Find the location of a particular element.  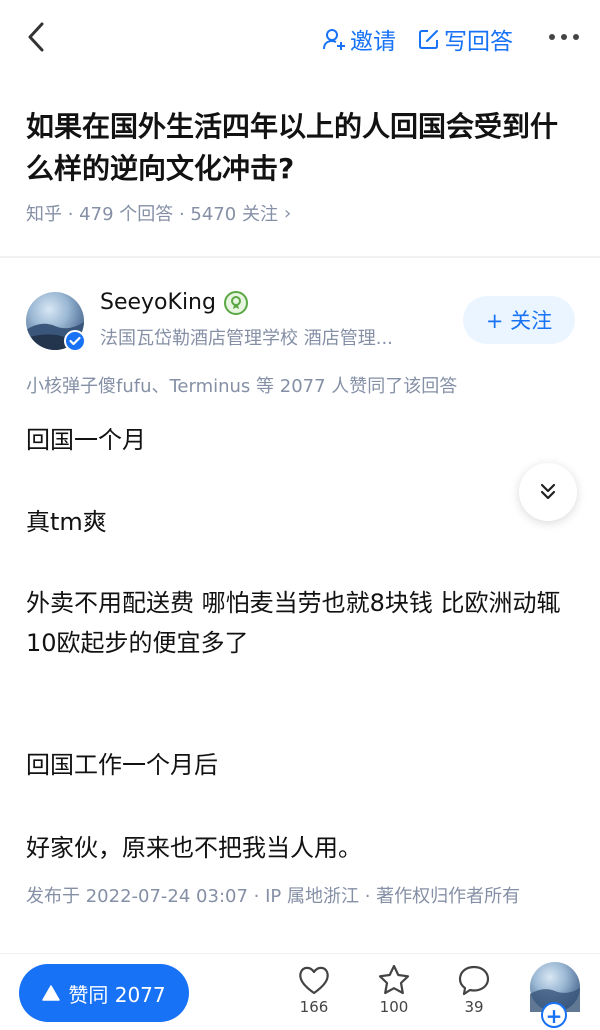

divider is located at coordinates (300, 257).